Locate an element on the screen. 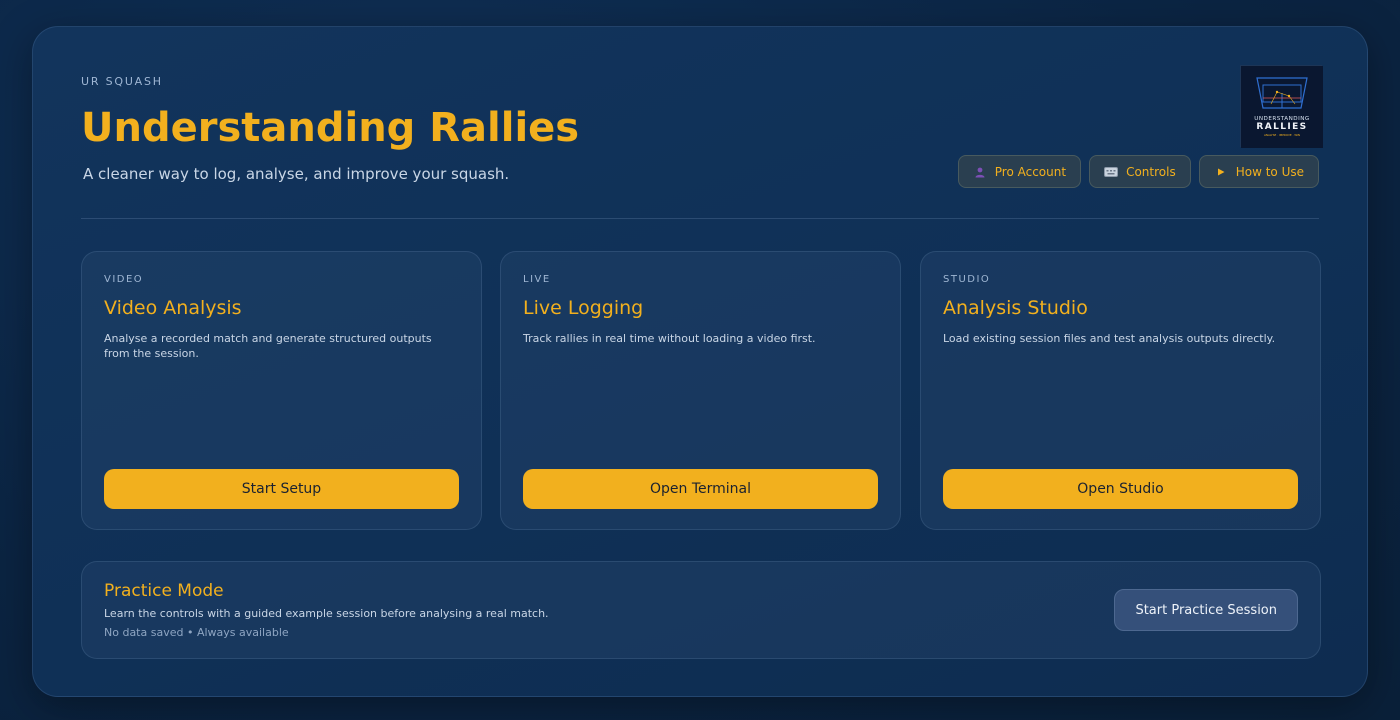 The image size is (1400, 720). practice-meta: No data saved • Always available is located at coordinates (196, 632).